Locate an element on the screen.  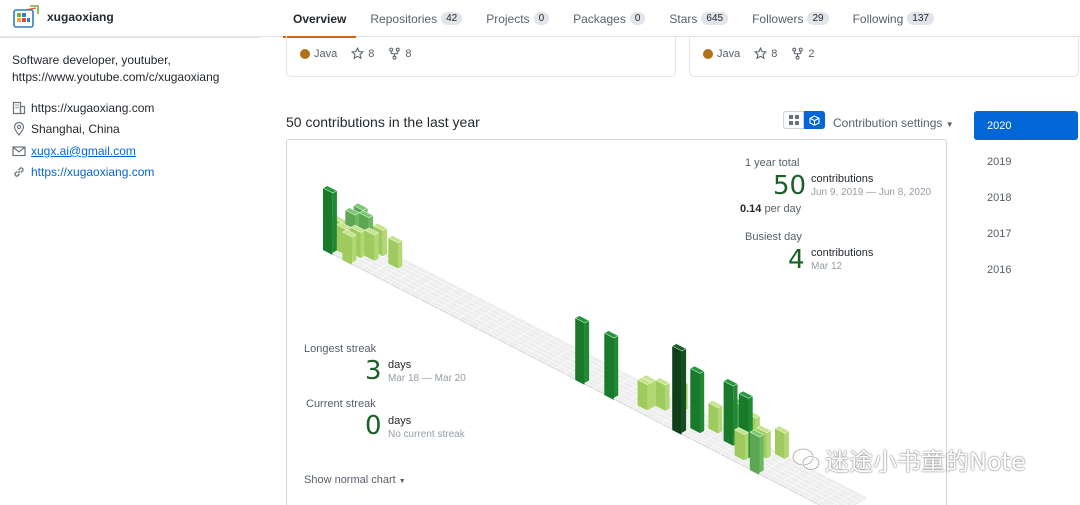
longest-streak-unit: days is located at coordinates (400, 365).